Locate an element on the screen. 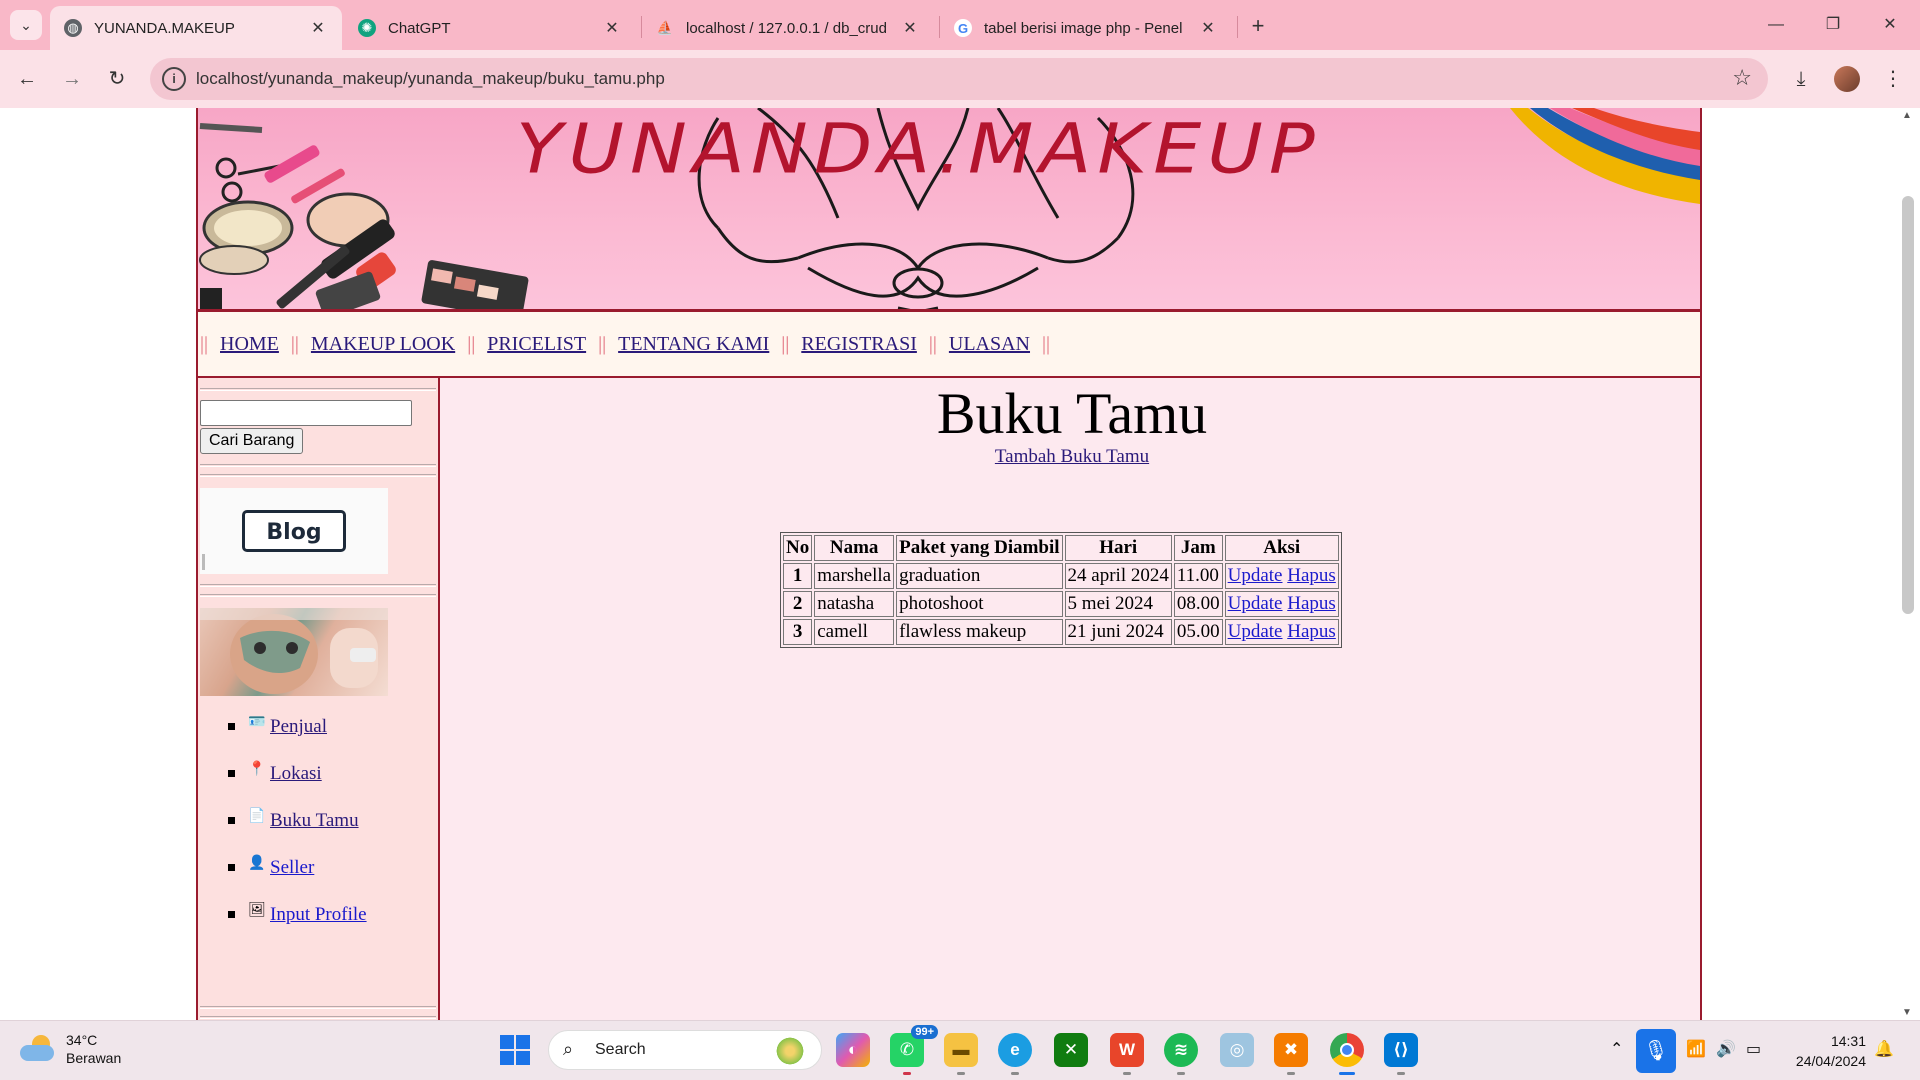 The image size is (1920, 1080). spotify-icon: ≋ is located at coordinates (1181, 1054).